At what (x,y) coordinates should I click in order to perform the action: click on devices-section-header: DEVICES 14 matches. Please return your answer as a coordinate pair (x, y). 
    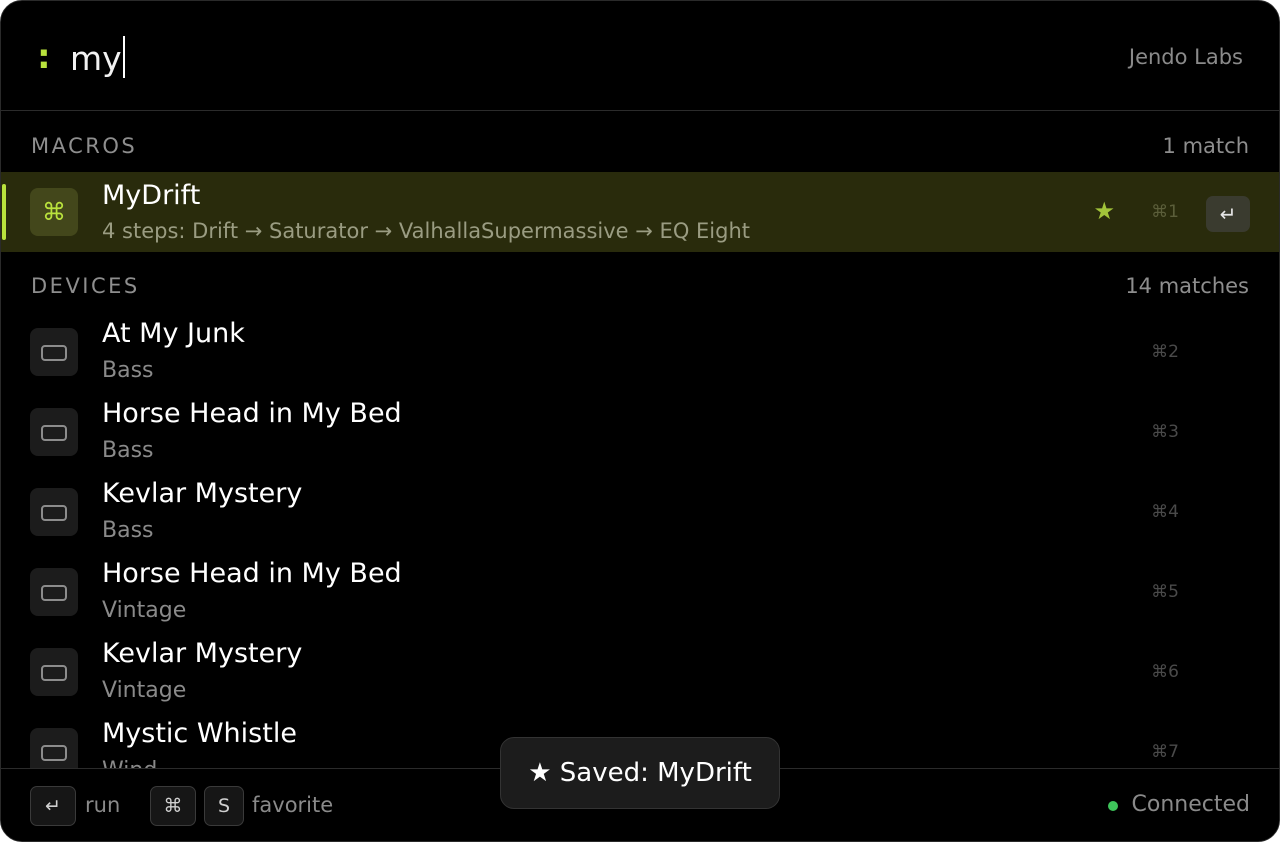
    Looking at the image, I should click on (640, 289).